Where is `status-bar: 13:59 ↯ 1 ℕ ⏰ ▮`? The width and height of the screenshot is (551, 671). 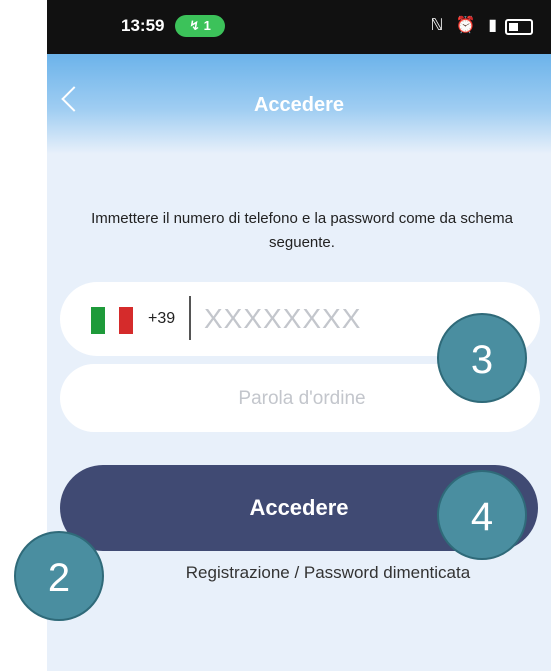
status-bar: 13:59 ↯ 1 ℕ ⏰ ▮ is located at coordinates (299, 27).